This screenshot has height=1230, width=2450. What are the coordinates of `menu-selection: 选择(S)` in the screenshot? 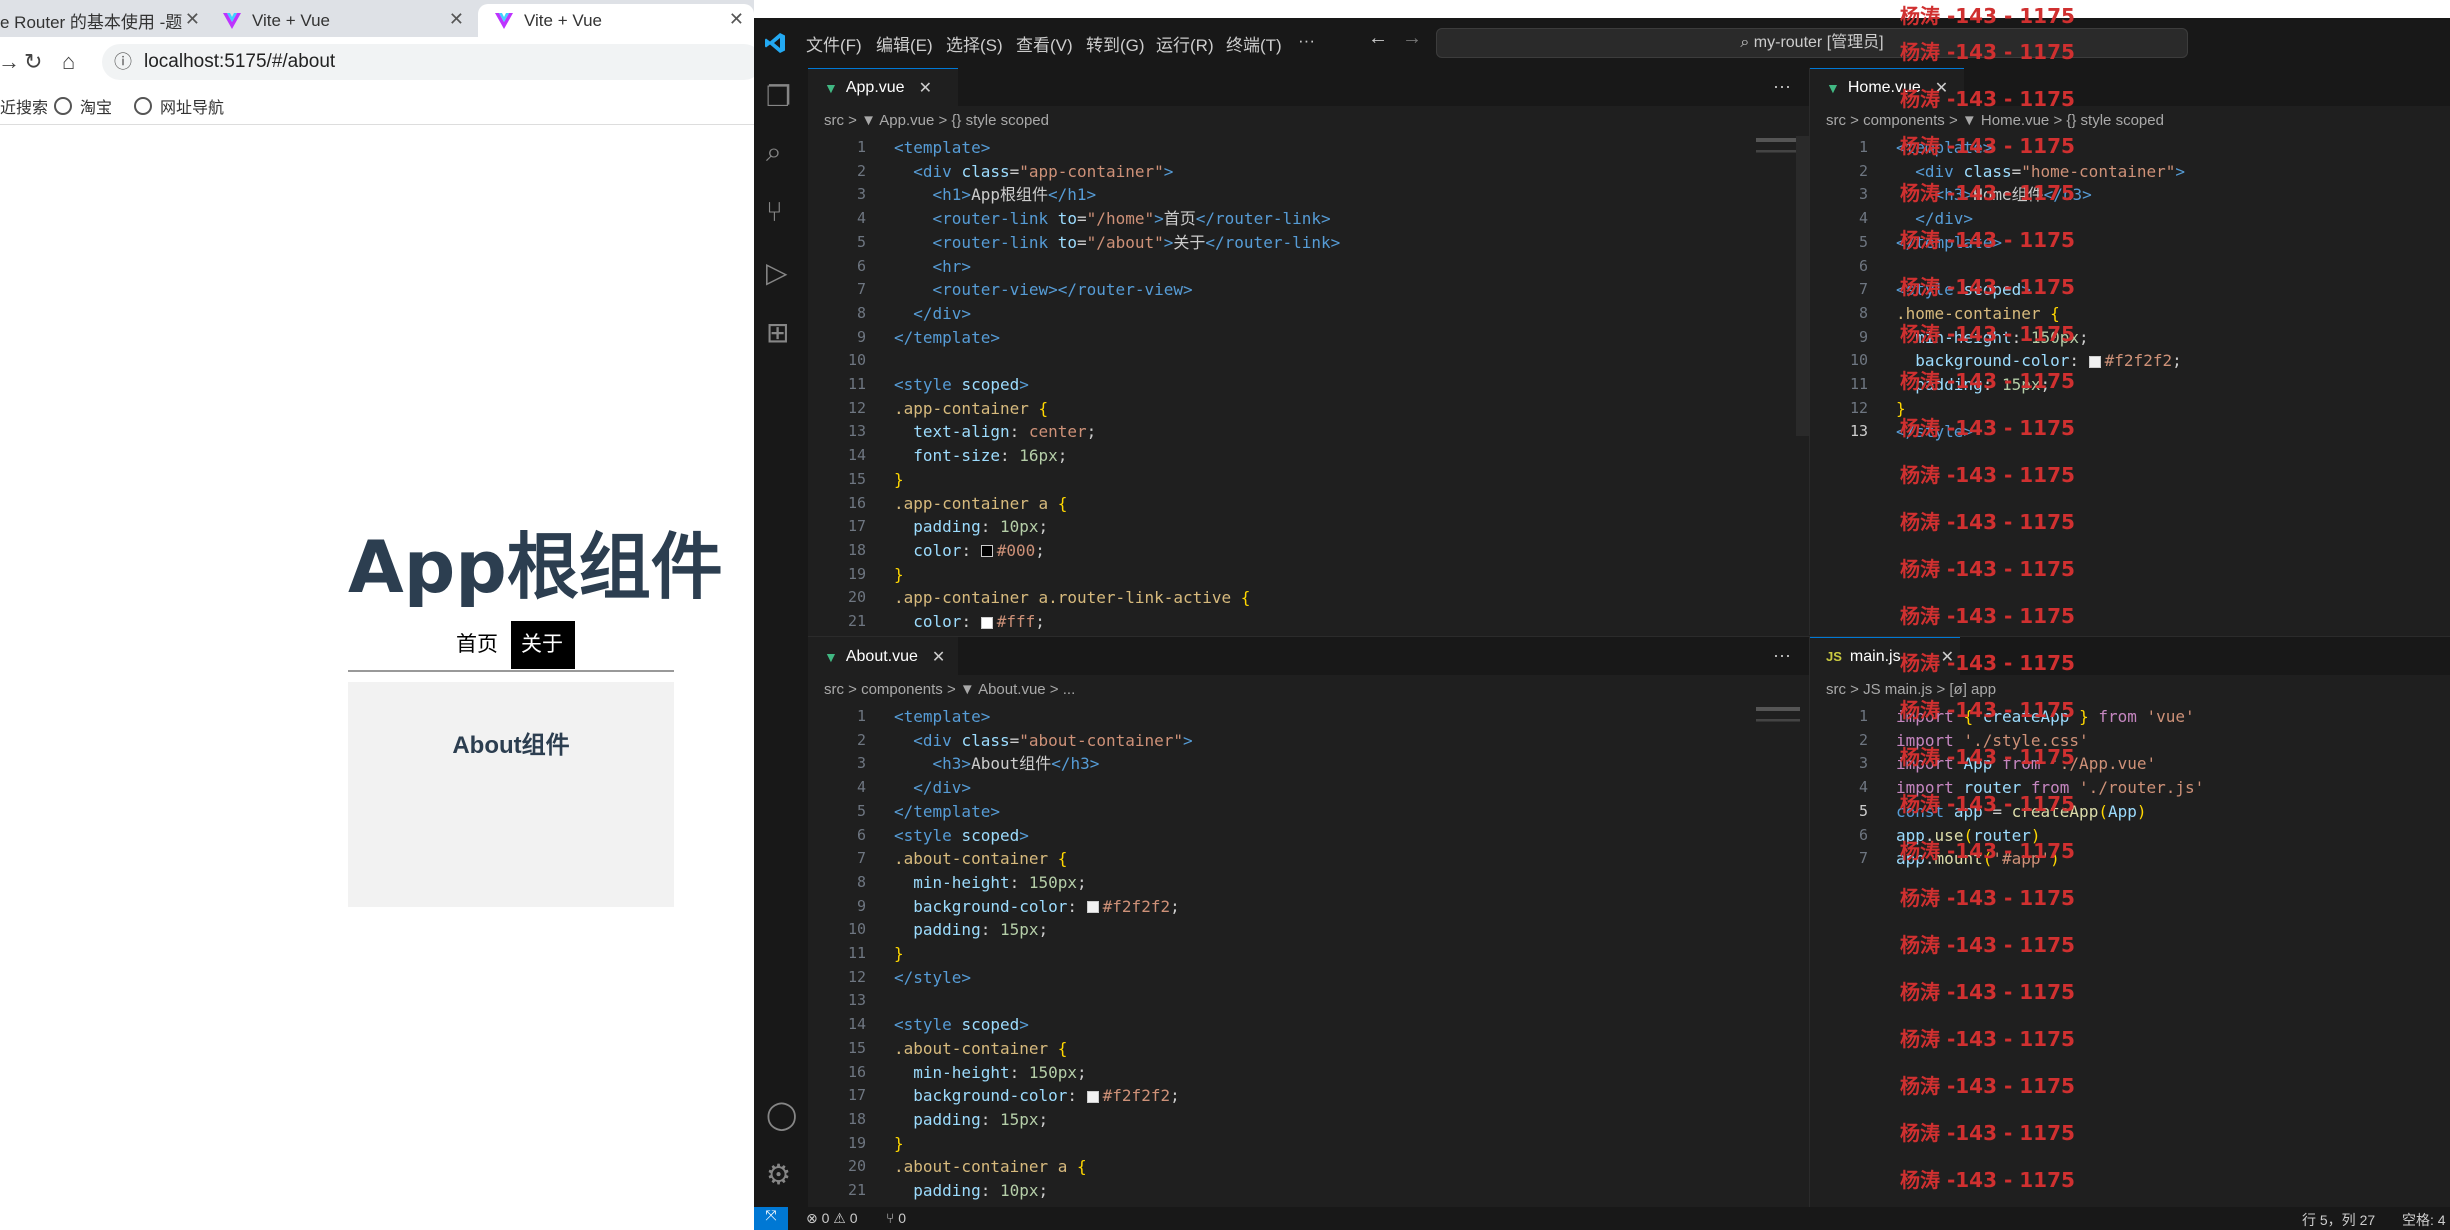 It's located at (974, 43).